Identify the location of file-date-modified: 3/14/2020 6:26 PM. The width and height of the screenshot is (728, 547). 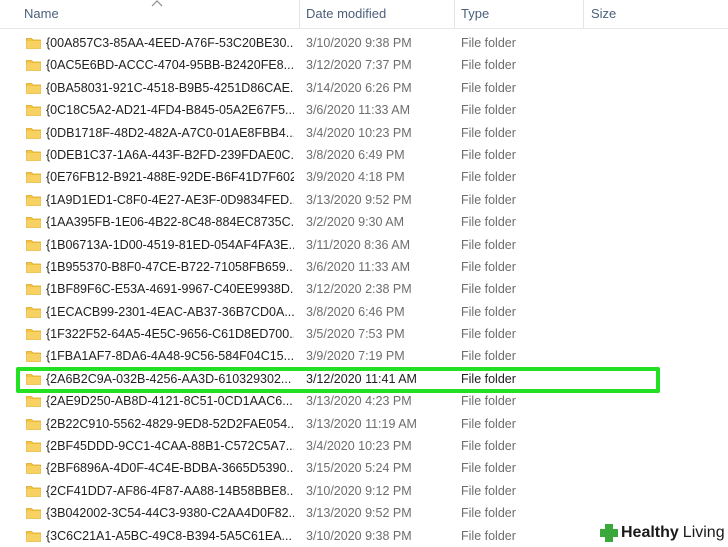
(359, 87).